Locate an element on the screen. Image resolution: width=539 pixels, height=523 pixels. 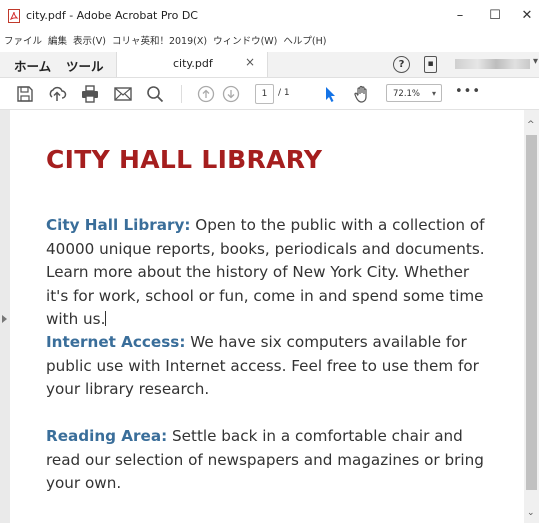
menu-help: ヘルプ(H) is located at coordinates (304, 41).